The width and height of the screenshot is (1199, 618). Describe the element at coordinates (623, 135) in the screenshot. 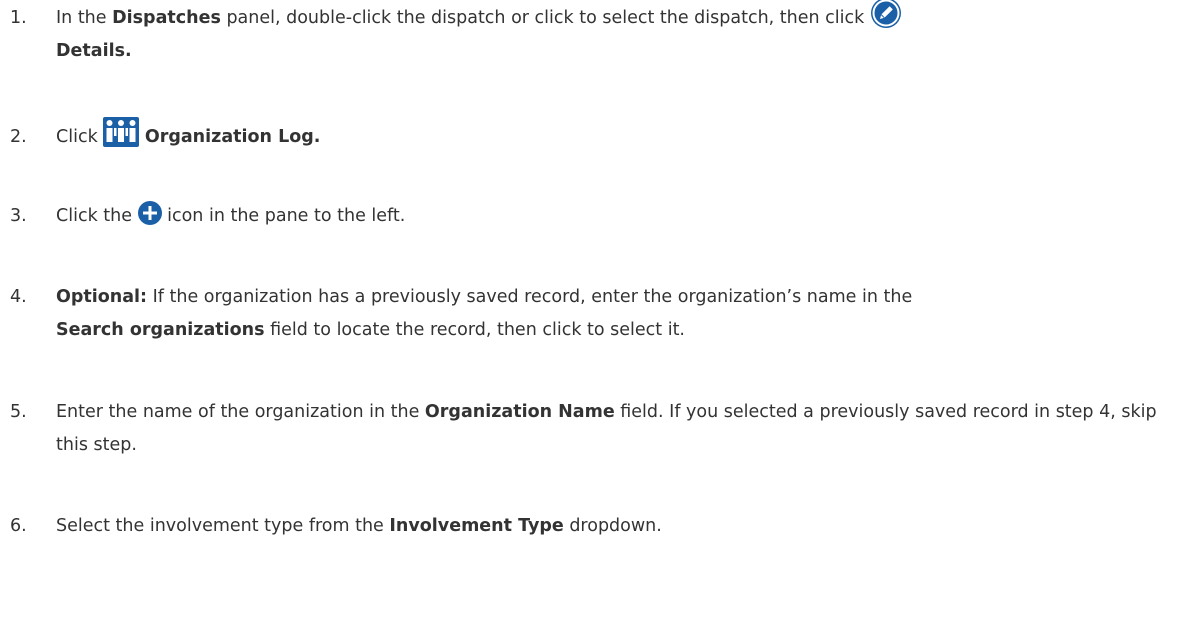

I see `step-text: Click Organization Log.` at that location.